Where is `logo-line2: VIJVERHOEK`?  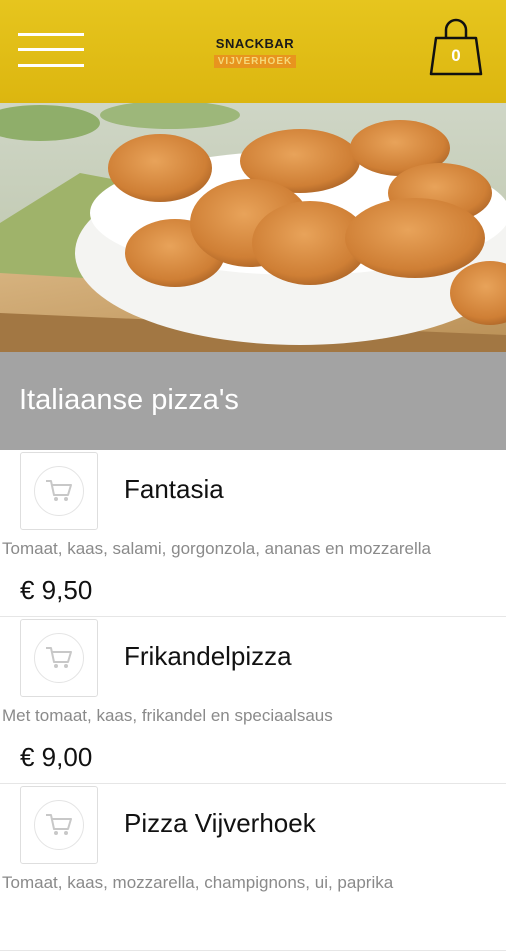
logo-line2: VIJVERHOEK is located at coordinates (255, 61).